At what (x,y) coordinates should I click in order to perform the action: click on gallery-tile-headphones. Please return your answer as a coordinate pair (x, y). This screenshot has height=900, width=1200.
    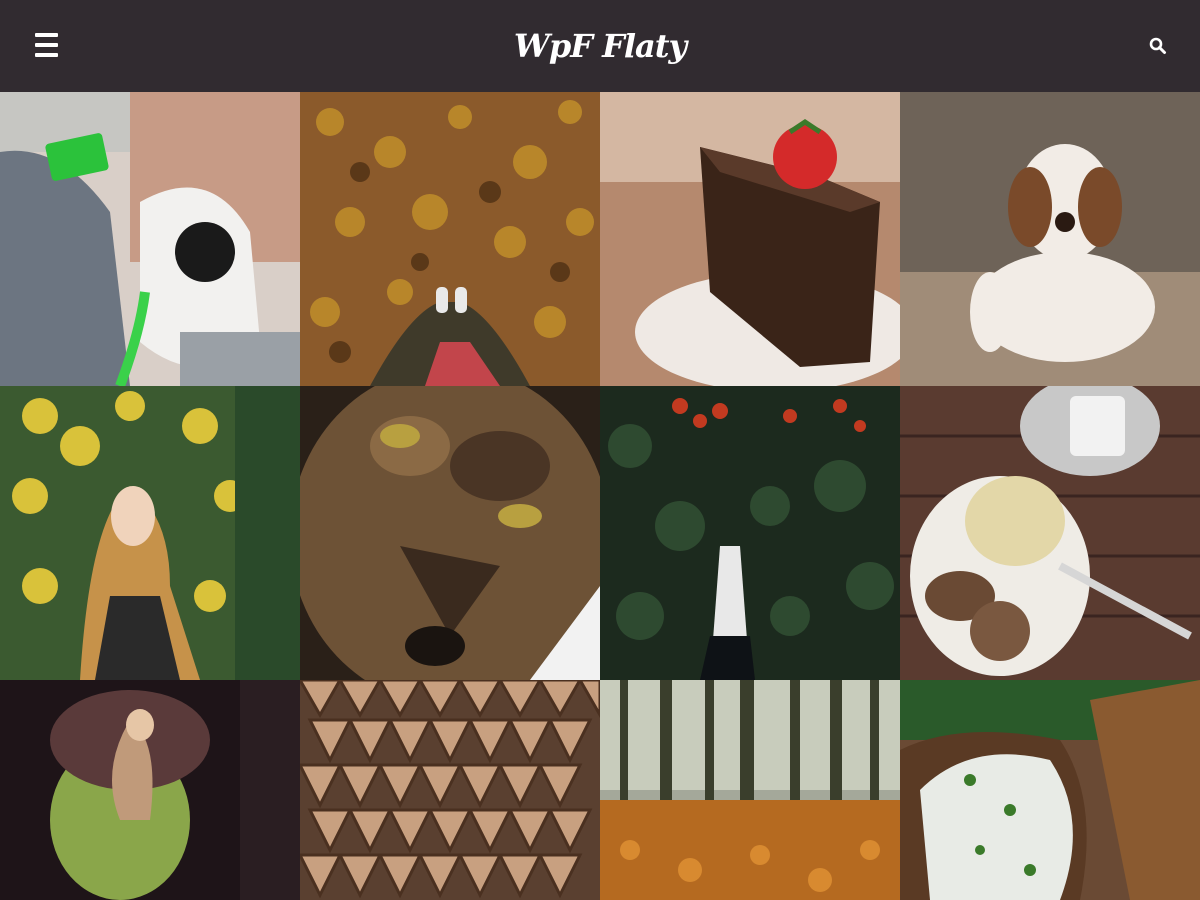
    Looking at the image, I should click on (150, 239).